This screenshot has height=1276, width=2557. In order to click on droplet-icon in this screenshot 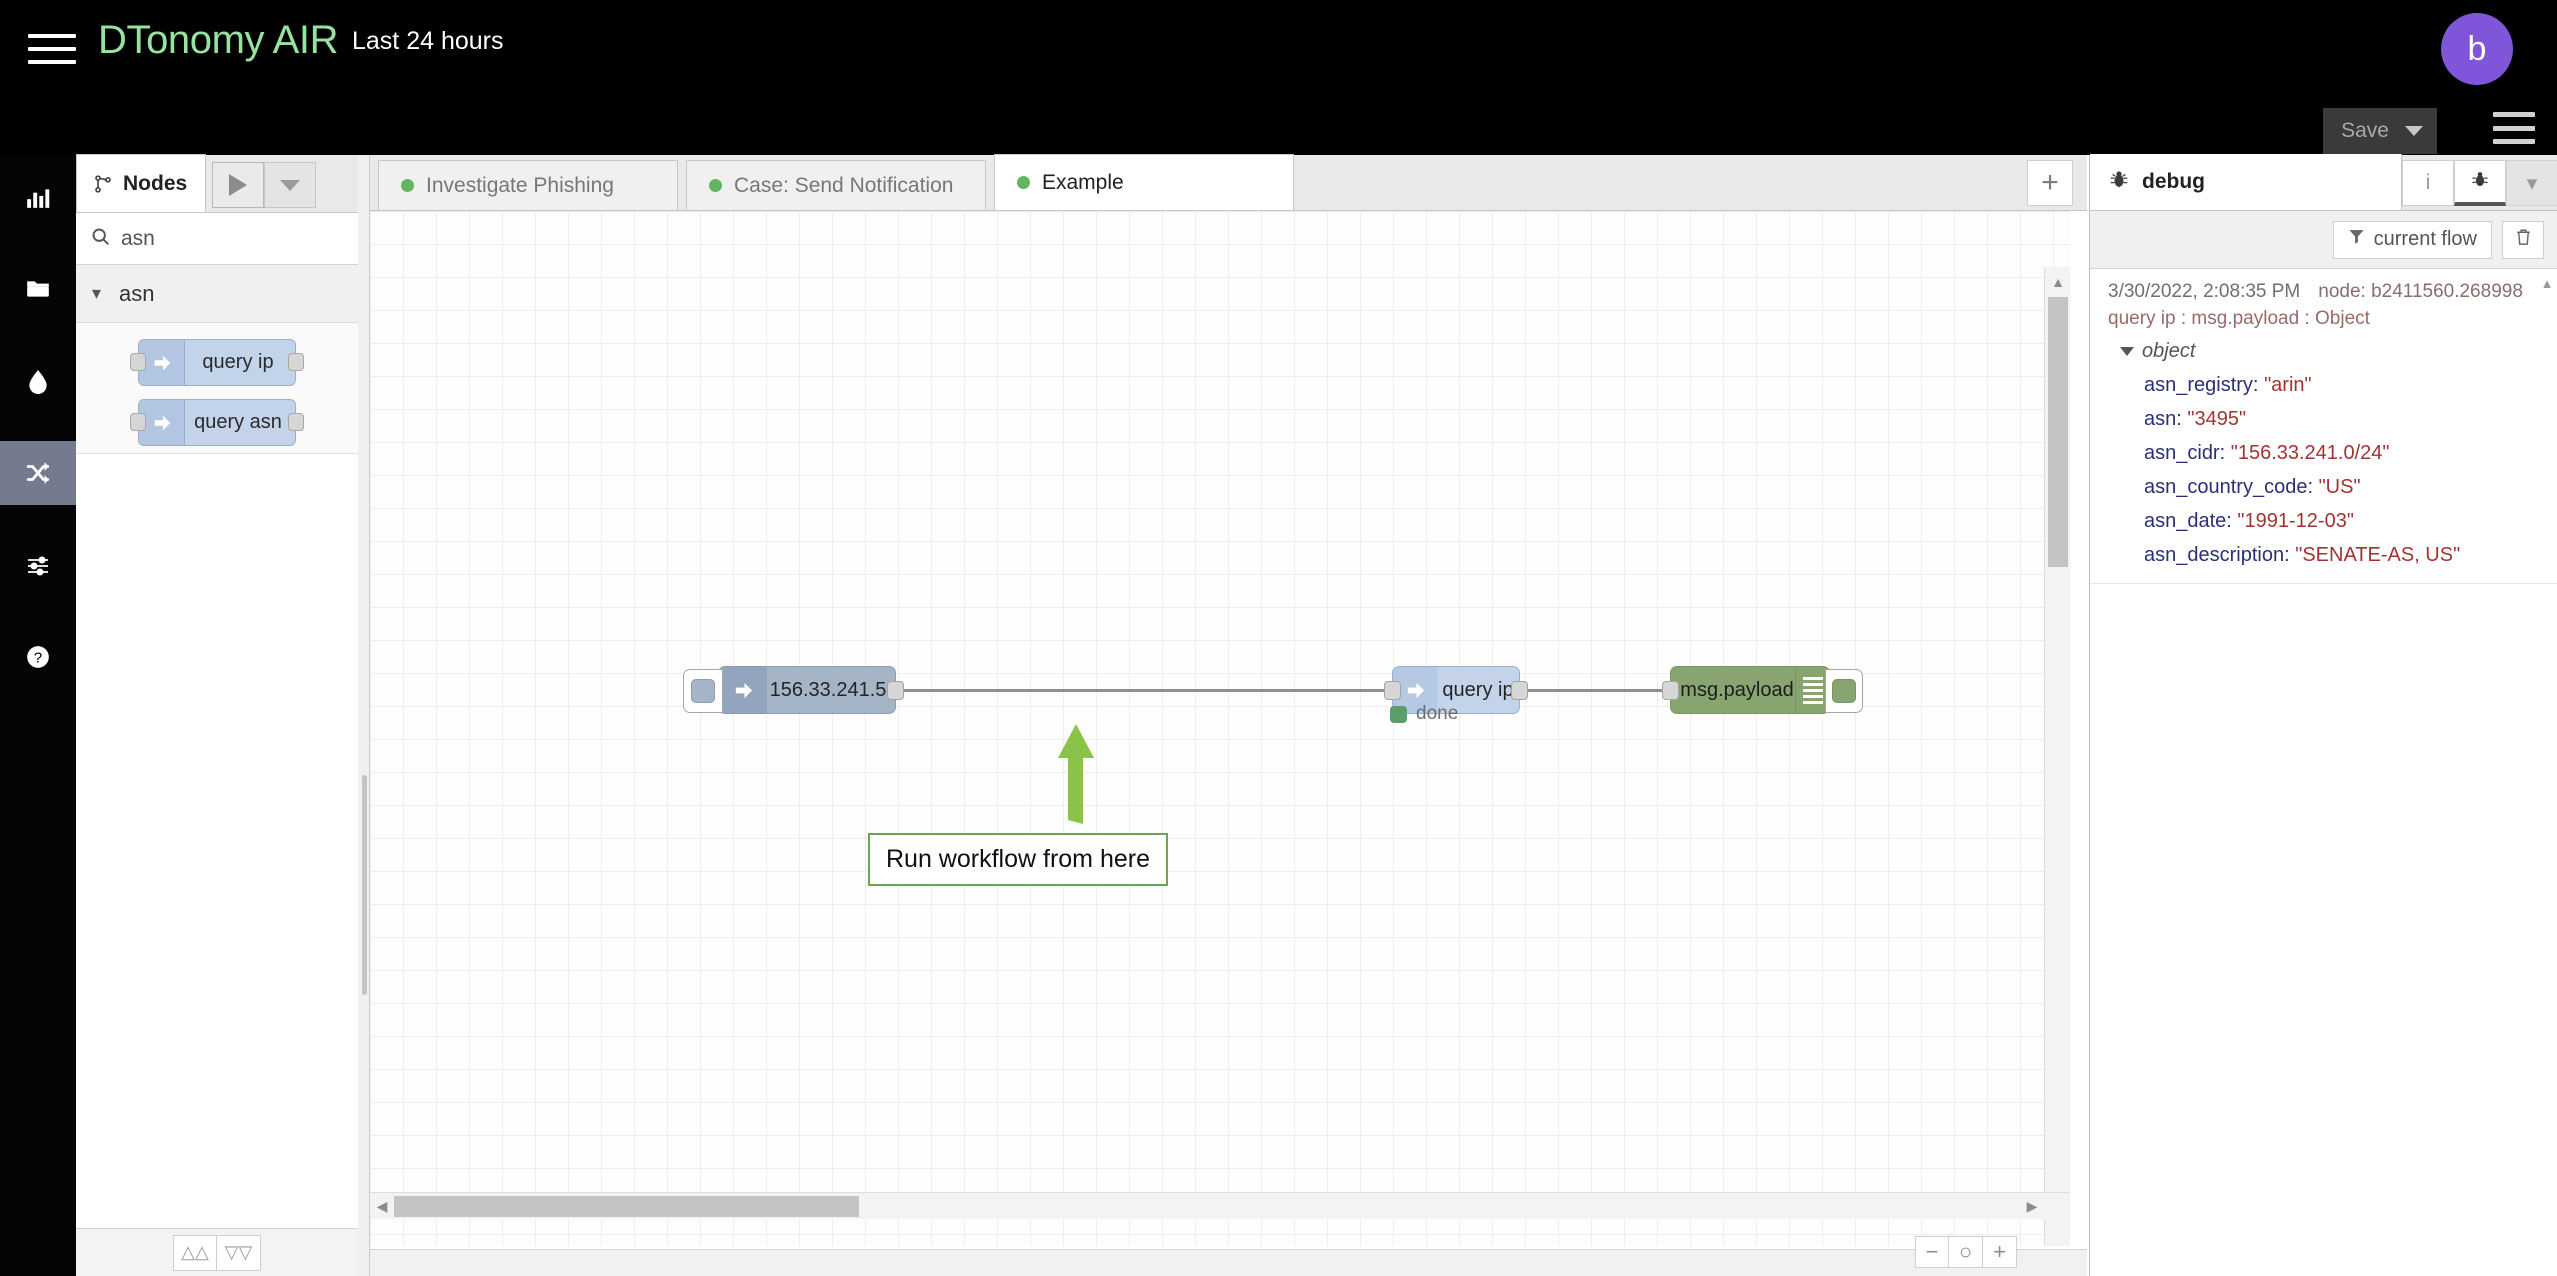, I will do `click(38, 381)`.